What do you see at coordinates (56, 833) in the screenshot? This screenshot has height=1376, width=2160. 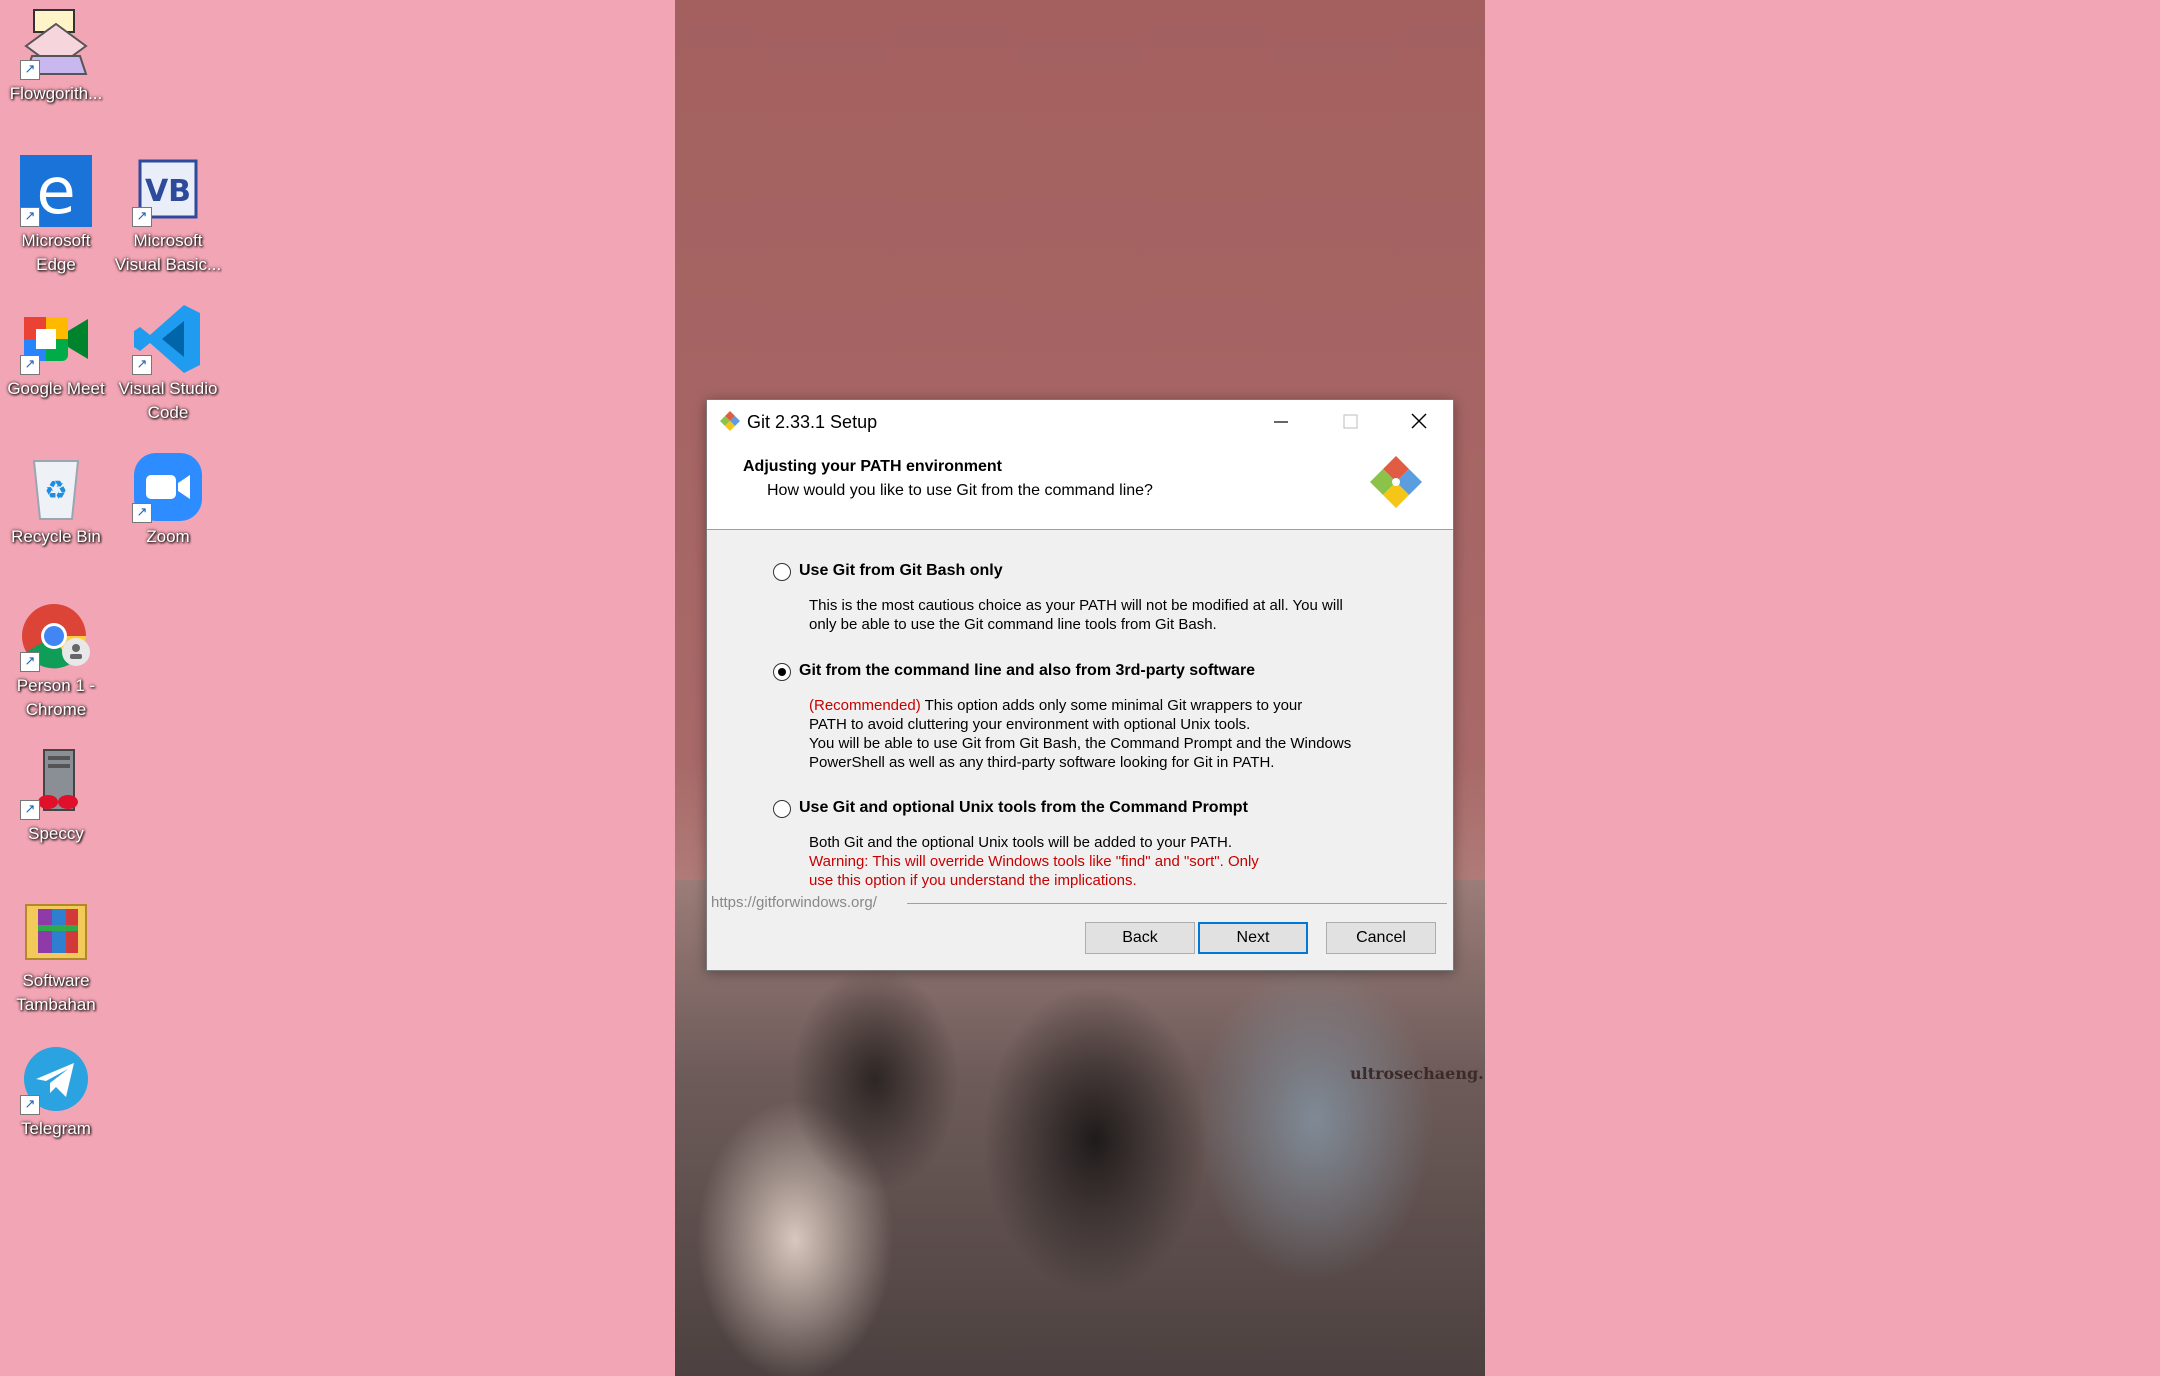 I see `desktop-icon-label: Speccy` at bounding box center [56, 833].